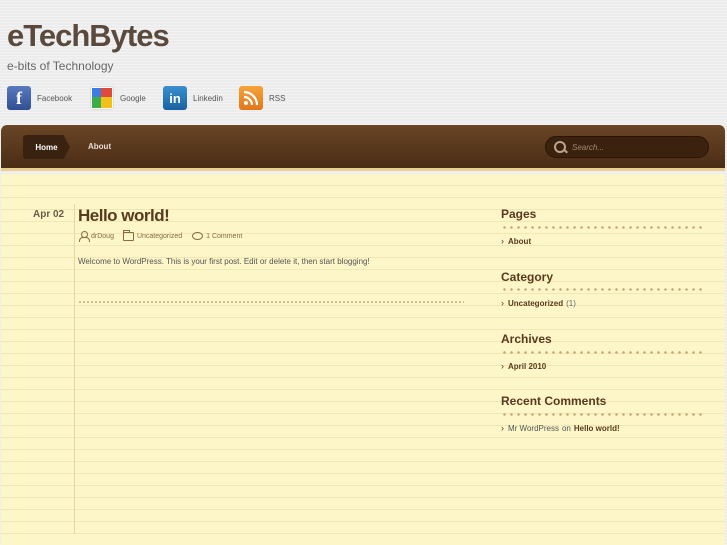 Image resolution: width=727 pixels, height=545 pixels. What do you see at coordinates (133, 98) in the screenshot?
I see `google-label: Google` at bounding box center [133, 98].